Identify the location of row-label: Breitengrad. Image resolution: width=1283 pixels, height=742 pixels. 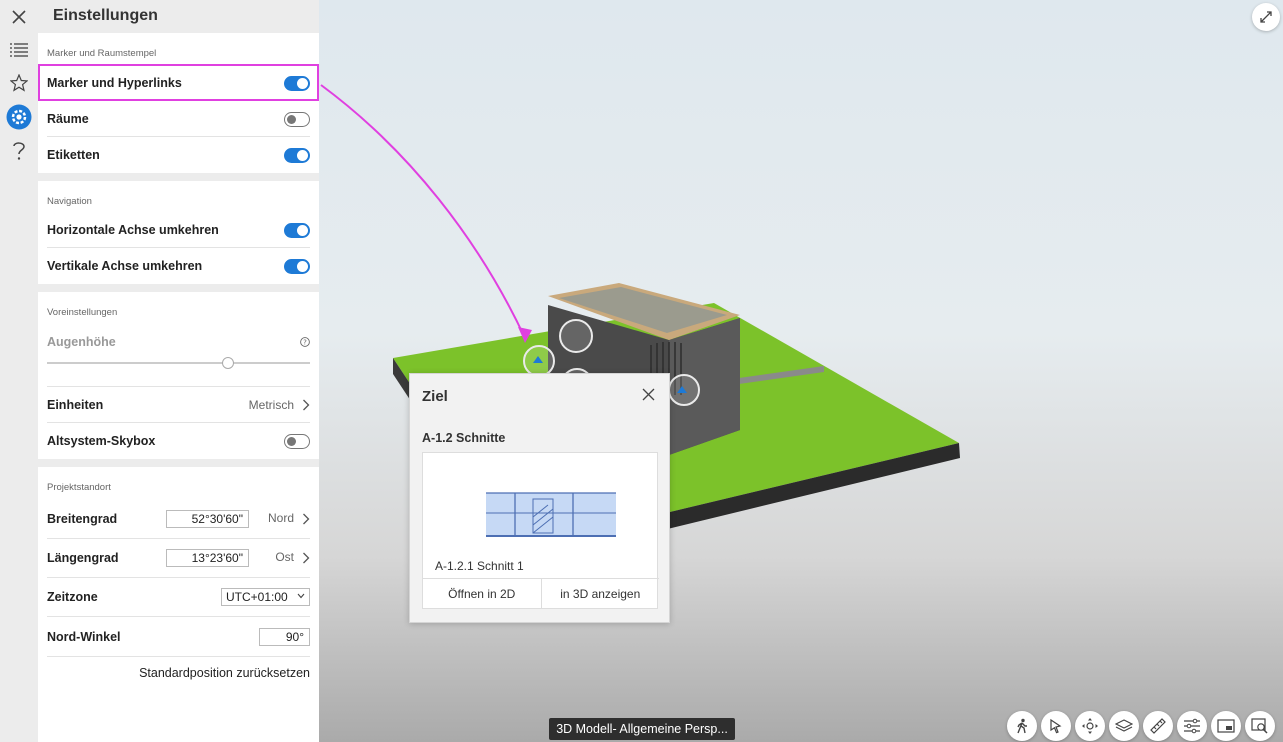
(82, 518).